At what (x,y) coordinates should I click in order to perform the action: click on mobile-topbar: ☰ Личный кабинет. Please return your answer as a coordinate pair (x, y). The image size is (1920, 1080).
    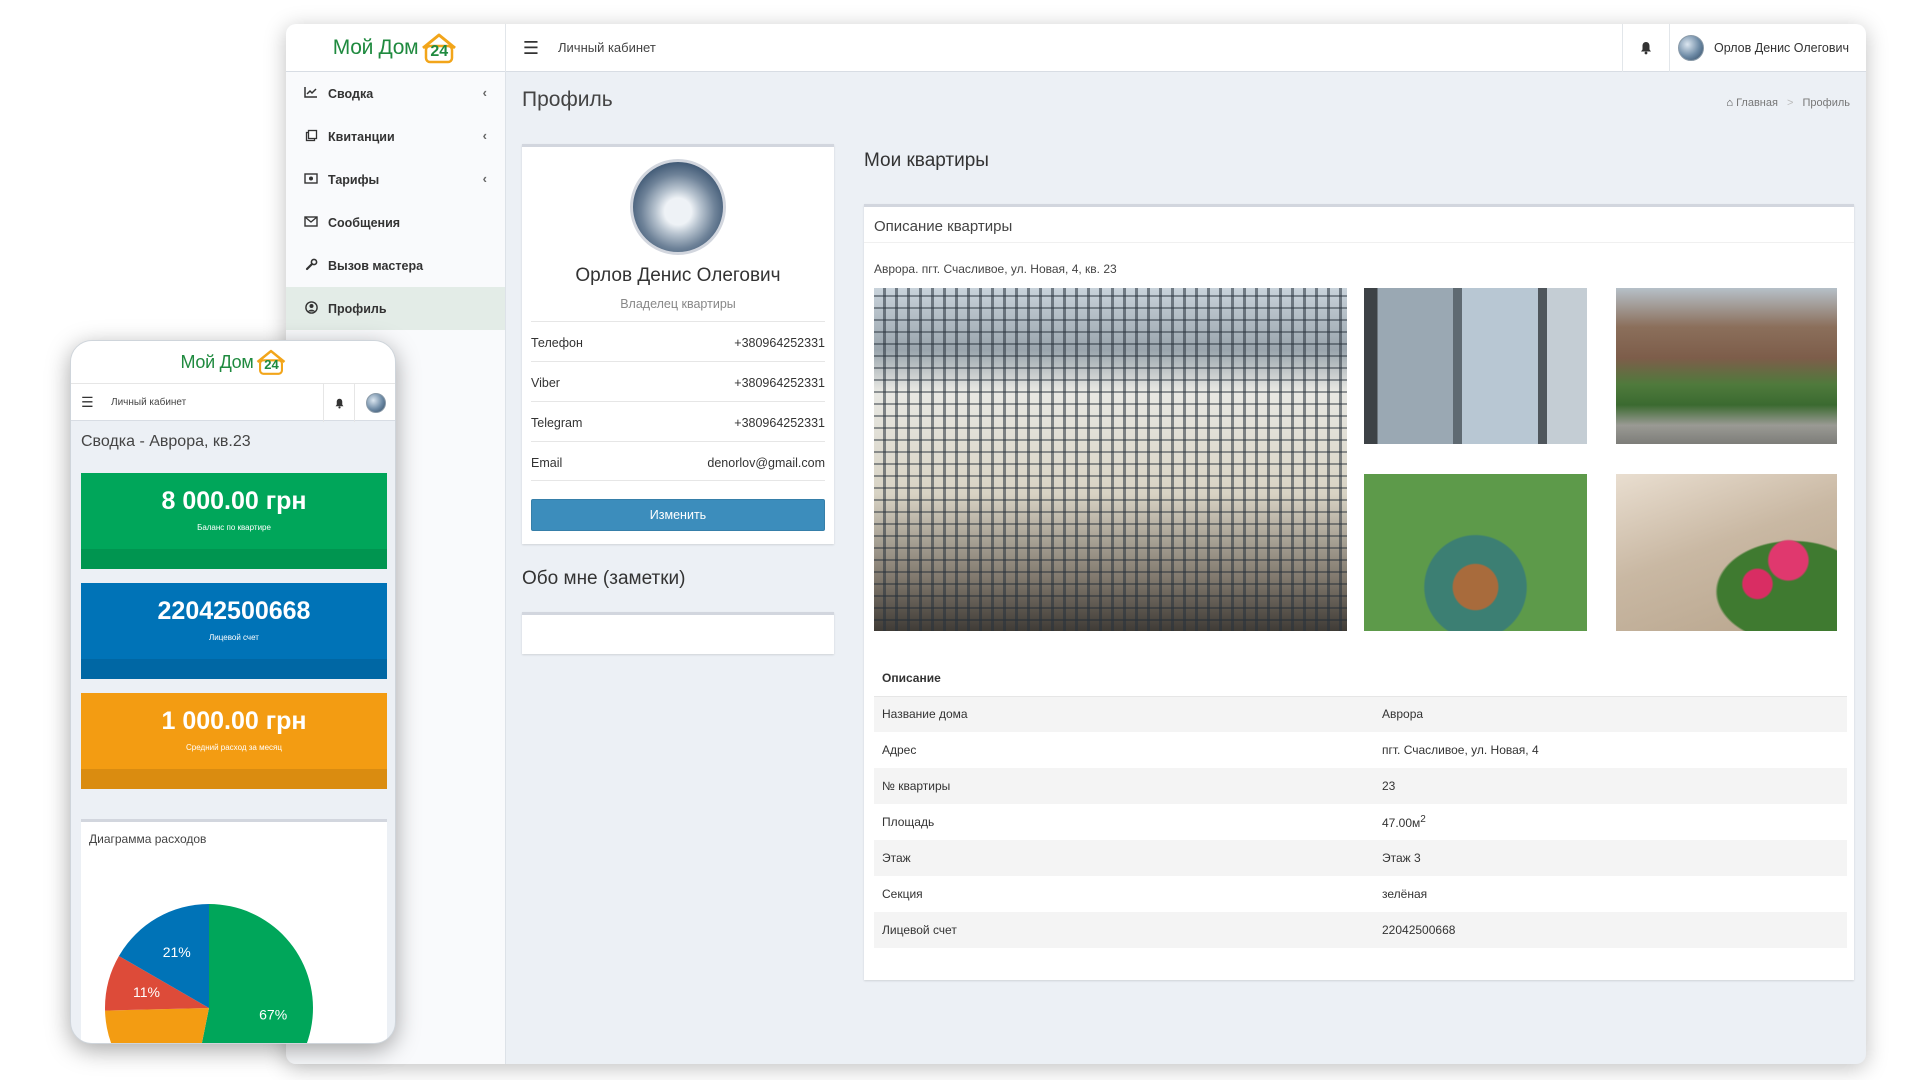
    Looking at the image, I should click on (233, 402).